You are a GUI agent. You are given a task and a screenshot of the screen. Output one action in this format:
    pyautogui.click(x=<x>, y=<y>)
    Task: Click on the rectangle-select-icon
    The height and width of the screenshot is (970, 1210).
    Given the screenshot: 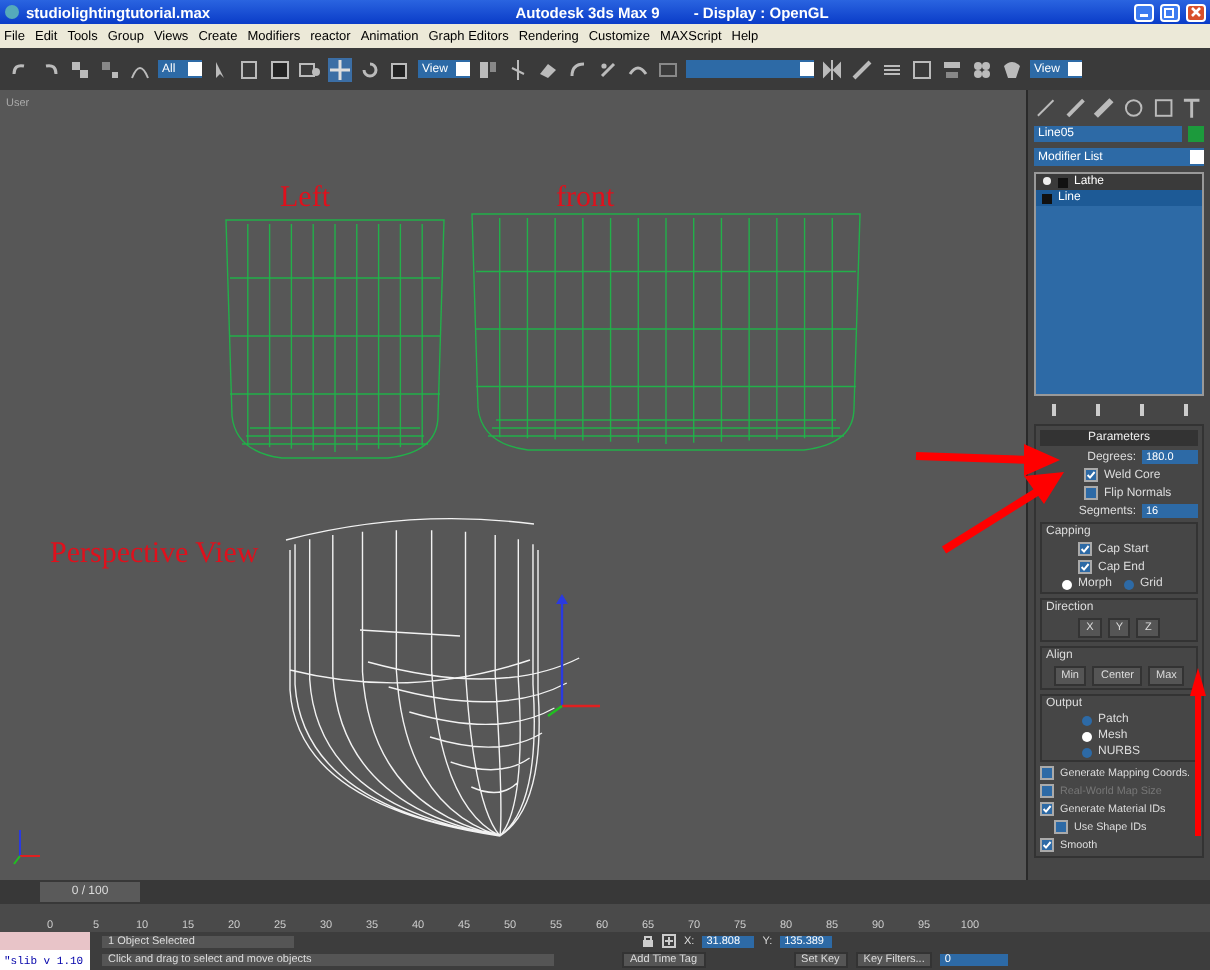 What is the action you would take?
    pyautogui.click(x=280, y=69)
    